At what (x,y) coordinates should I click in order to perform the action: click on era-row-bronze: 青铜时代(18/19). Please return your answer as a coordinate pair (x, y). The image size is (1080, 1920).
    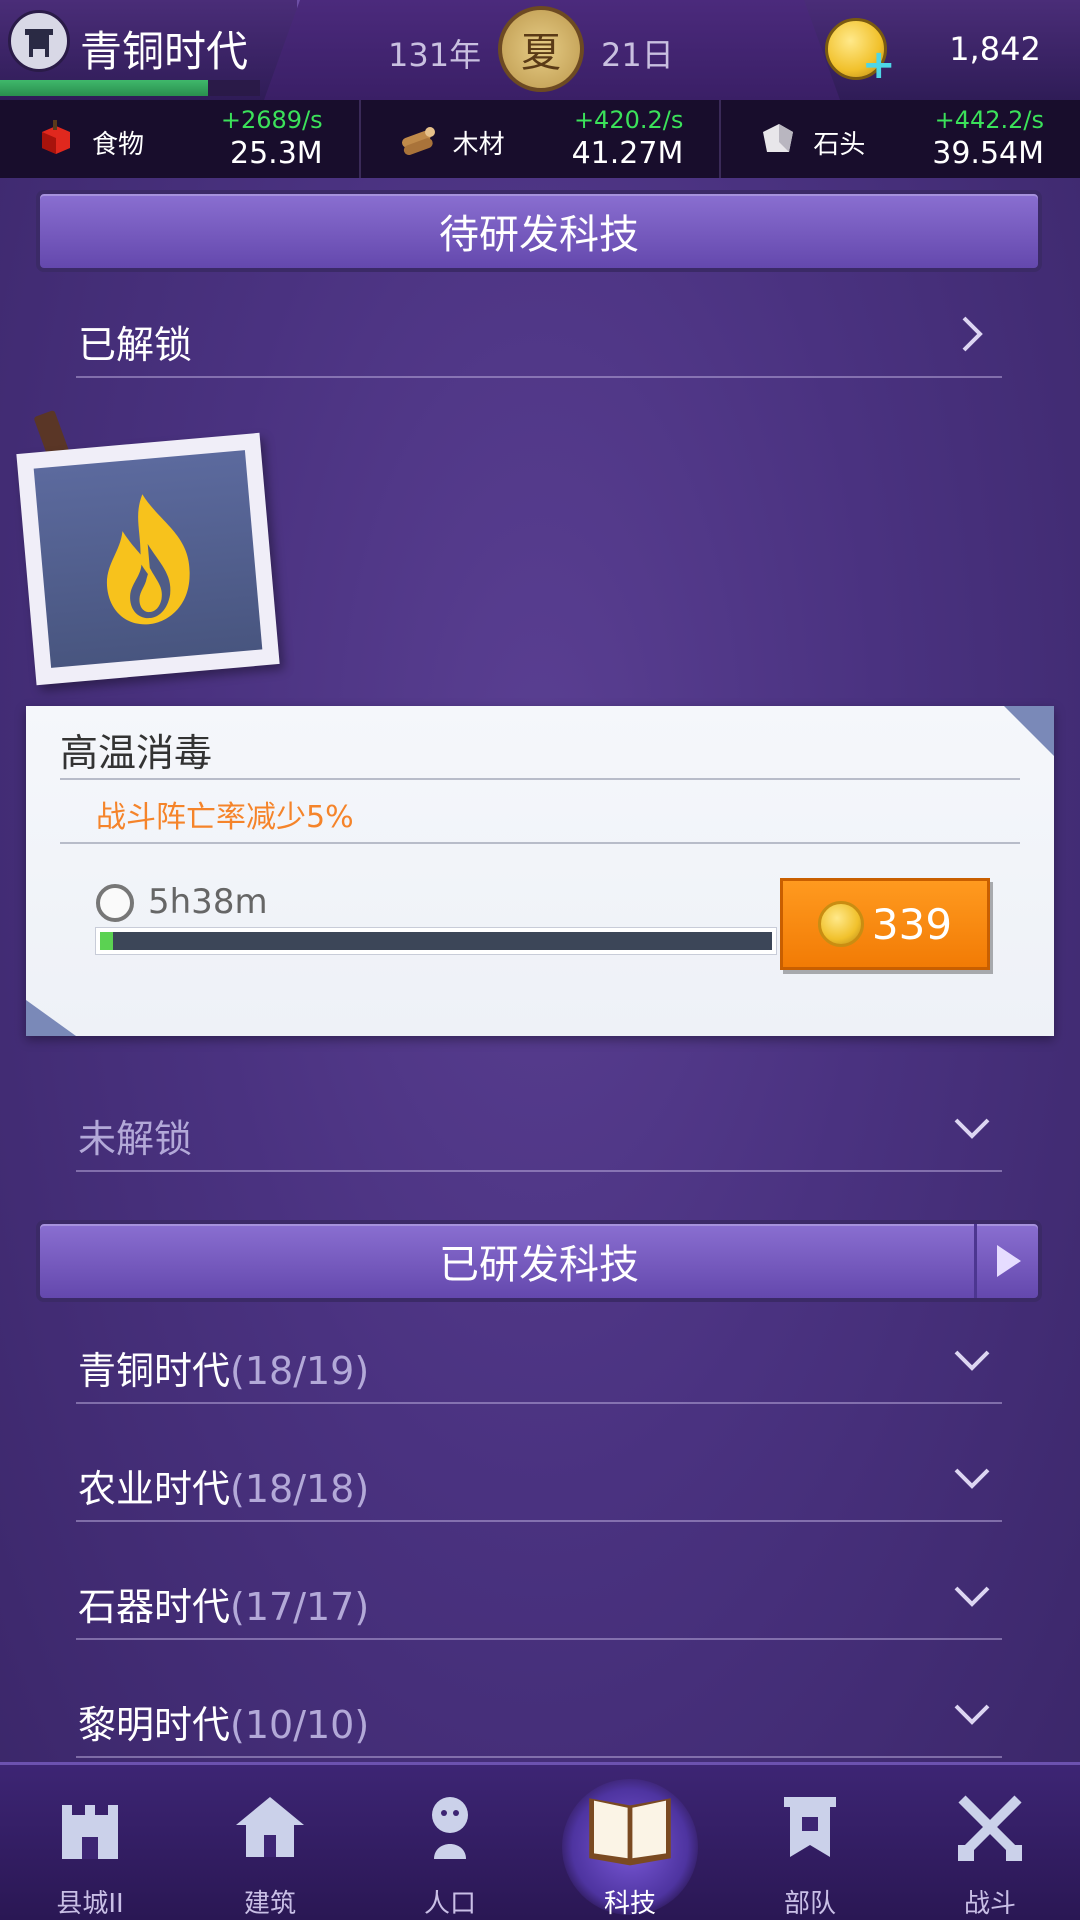
    Looking at the image, I should click on (539, 1364).